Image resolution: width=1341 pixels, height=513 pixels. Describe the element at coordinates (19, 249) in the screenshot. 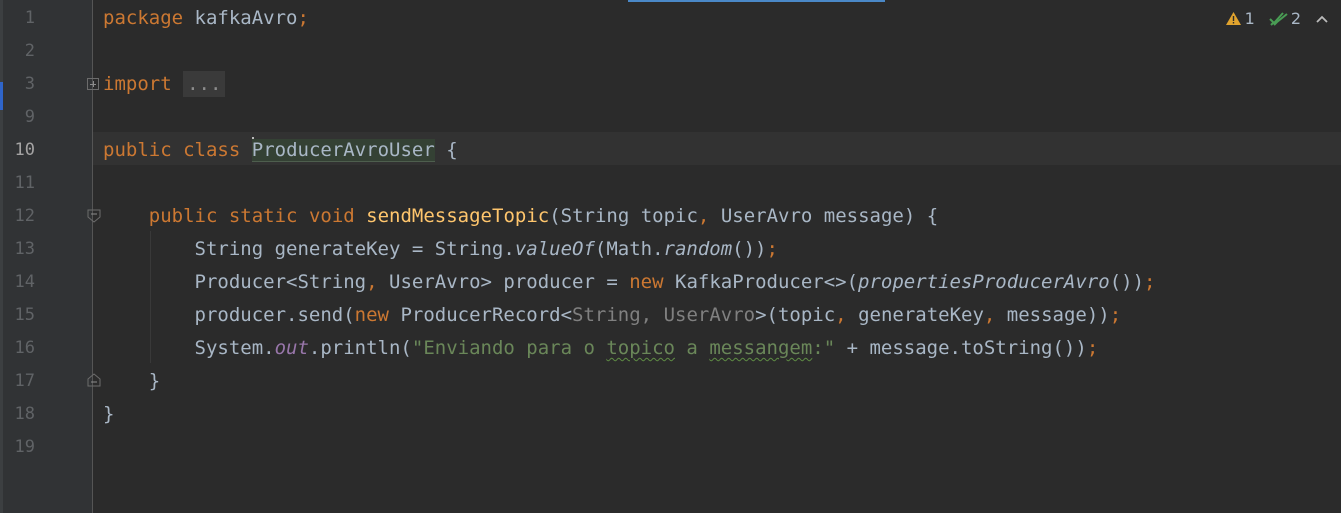

I see `line-number: 13` at that location.